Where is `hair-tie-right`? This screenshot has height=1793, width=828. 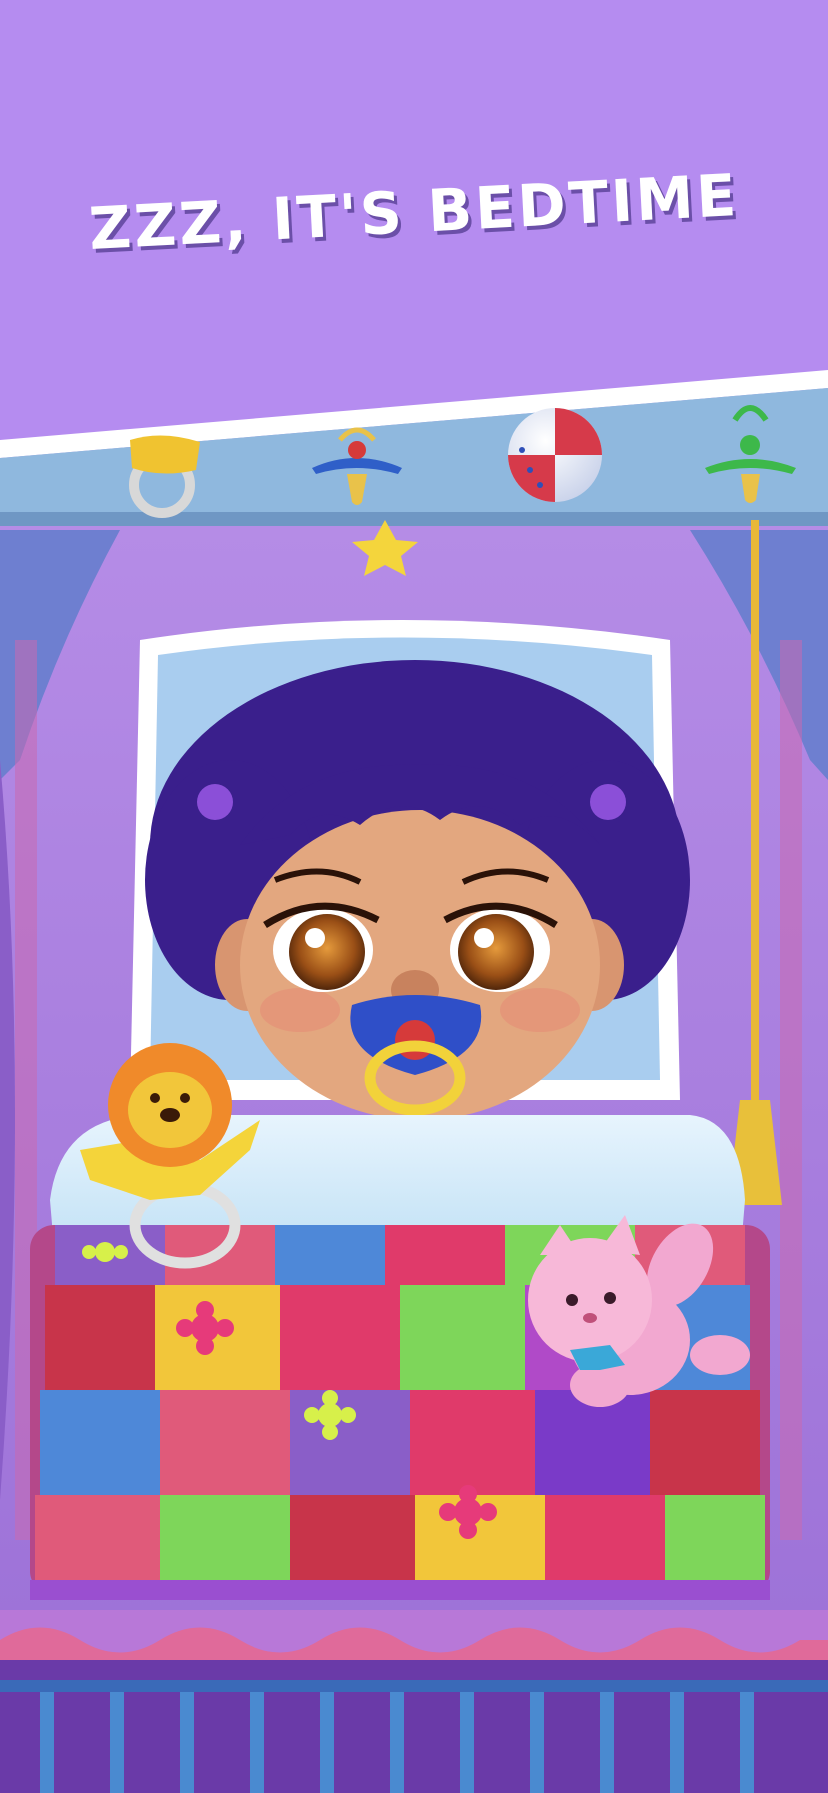
hair-tie-right is located at coordinates (608, 802).